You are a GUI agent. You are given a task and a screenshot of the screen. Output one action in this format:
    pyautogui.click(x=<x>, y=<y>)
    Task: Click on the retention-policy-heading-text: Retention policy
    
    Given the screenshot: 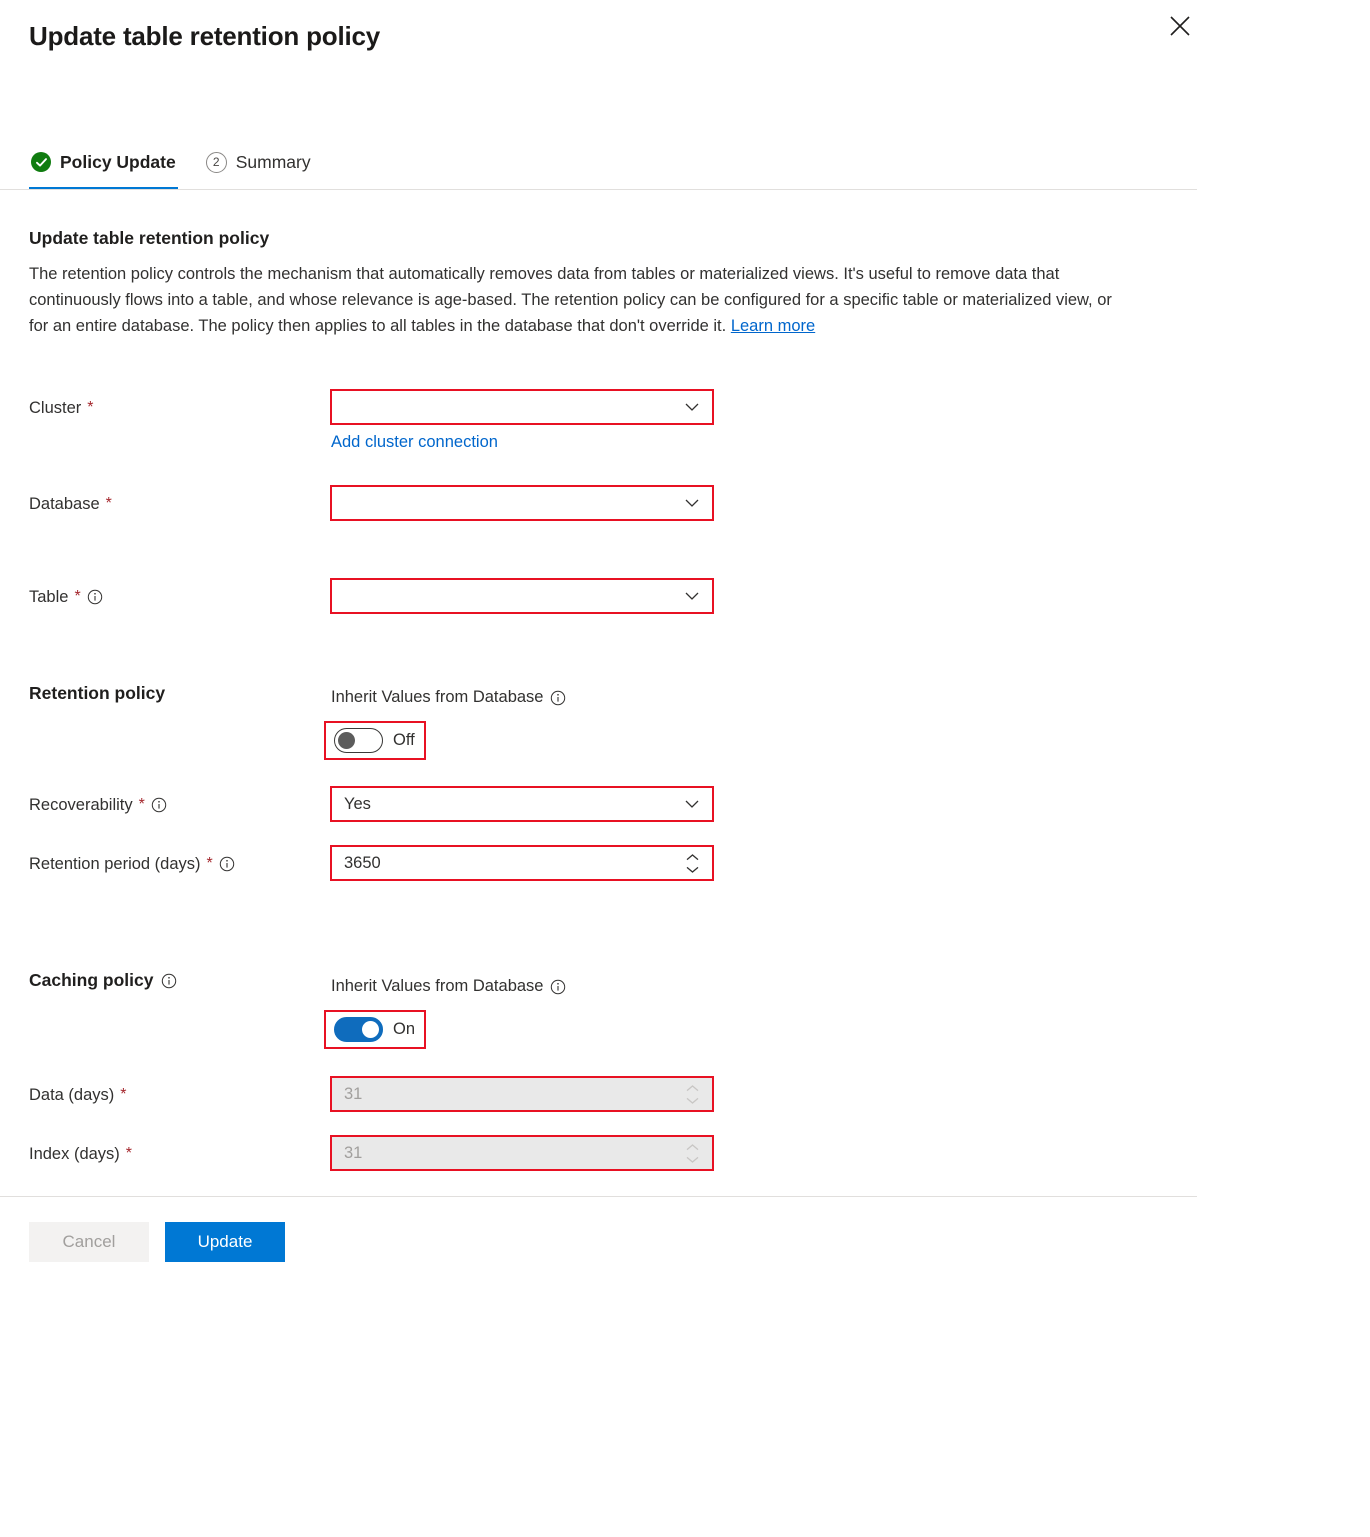 What is the action you would take?
    pyautogui.click(x=97, y=693)
    